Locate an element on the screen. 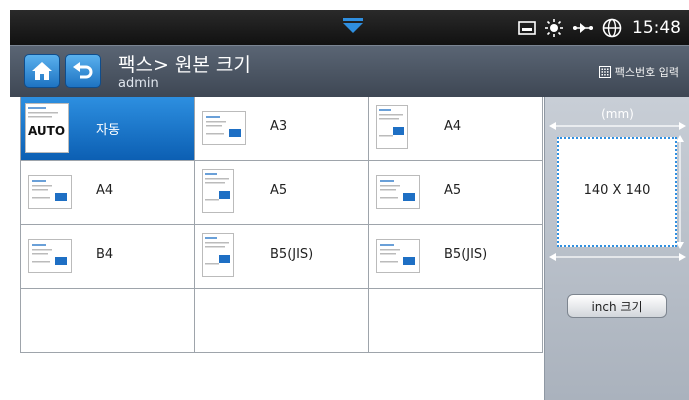  size-label: A3 is located at coordinates (279, 126).